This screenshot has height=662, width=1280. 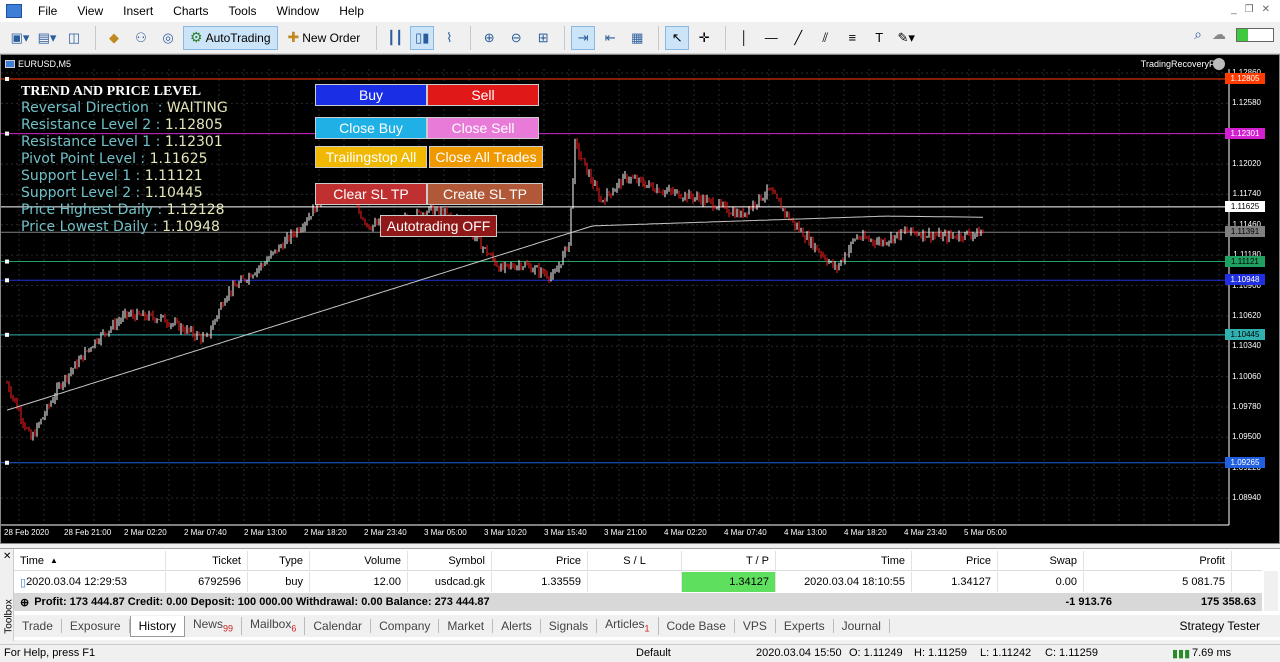 I want to click on cursor-icon: ↖, so click(x=677, y=37).